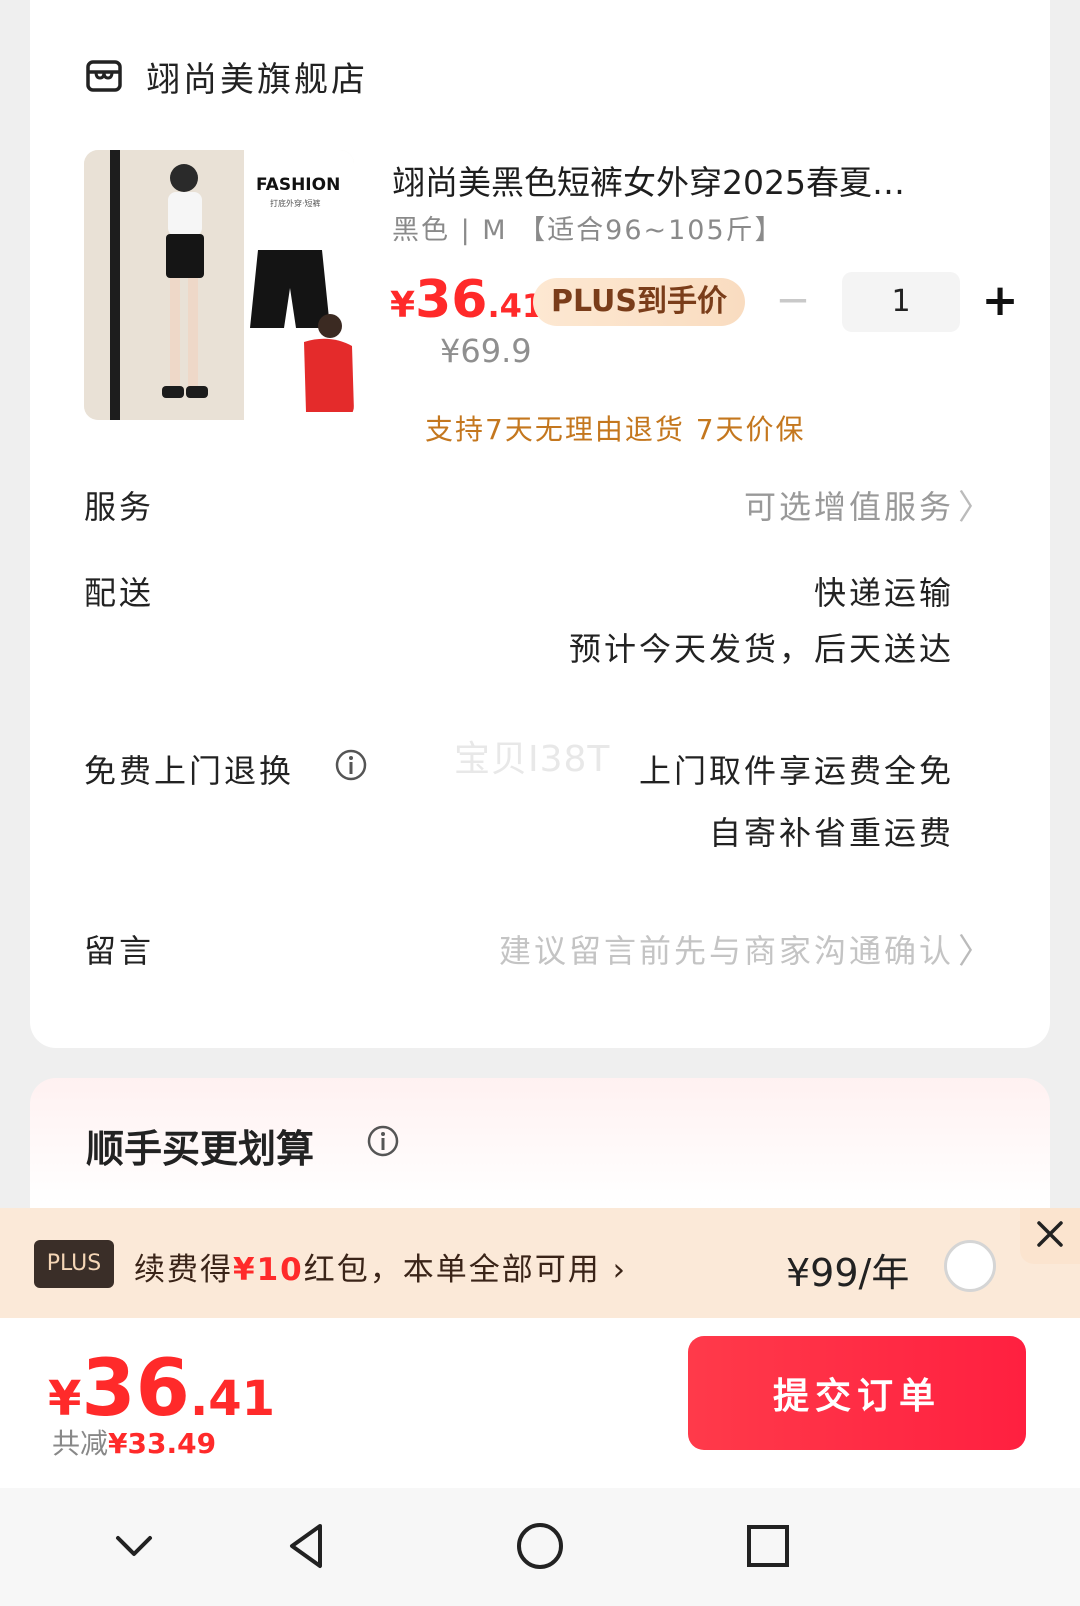 This screenshot has height=1606, width=1080. I want to click on chevron-down-icon, so click(134, 1546).